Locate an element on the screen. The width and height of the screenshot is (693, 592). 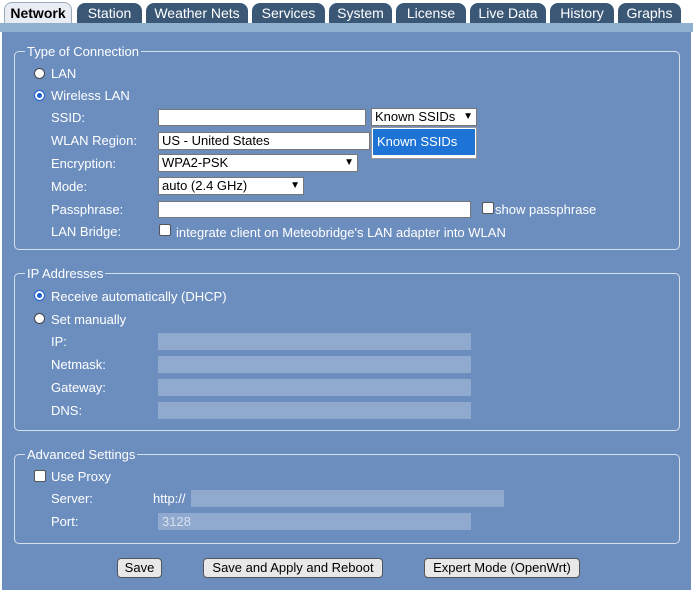
lan-label: LAN is located at coordinates (64, 73).